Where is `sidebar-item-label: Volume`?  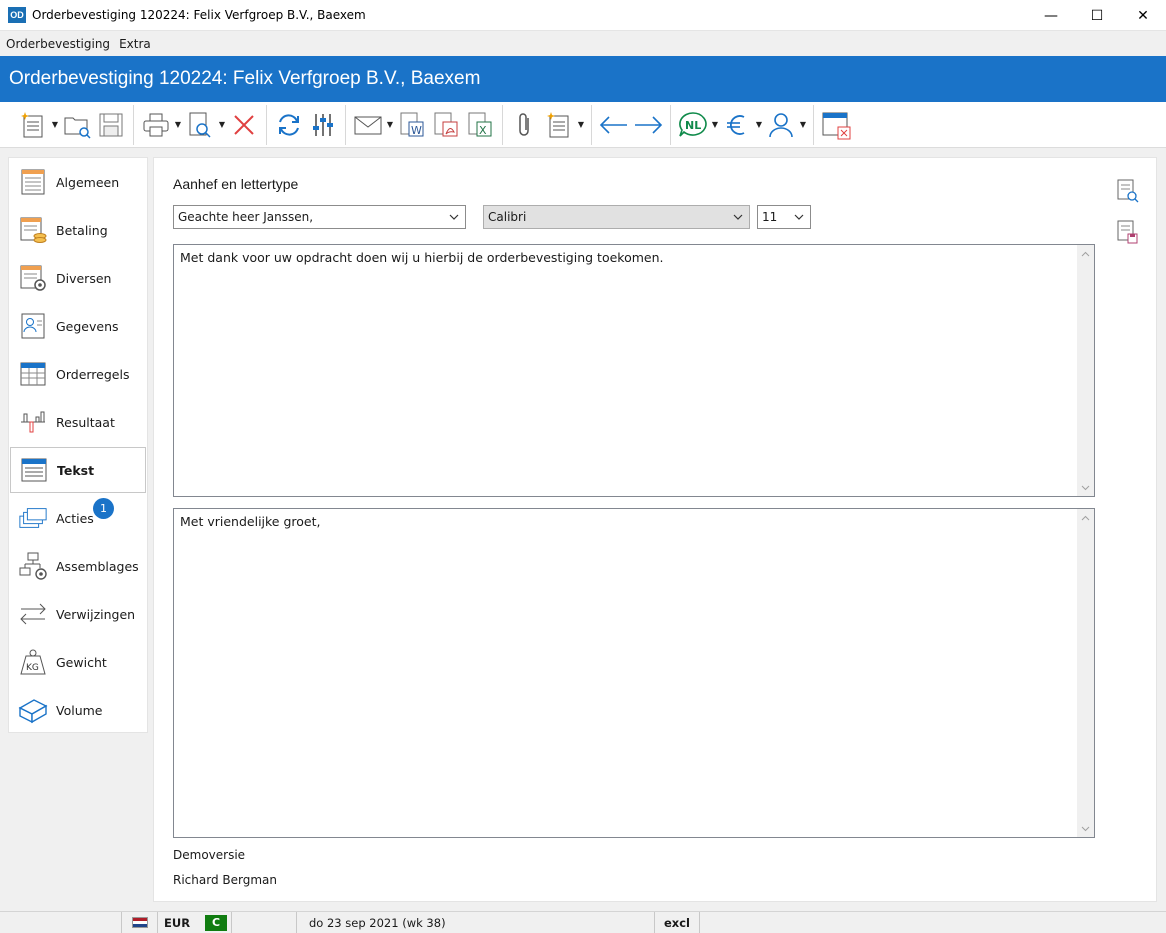
sidebar-item-label: Volume is located at coordinates (79, 710).